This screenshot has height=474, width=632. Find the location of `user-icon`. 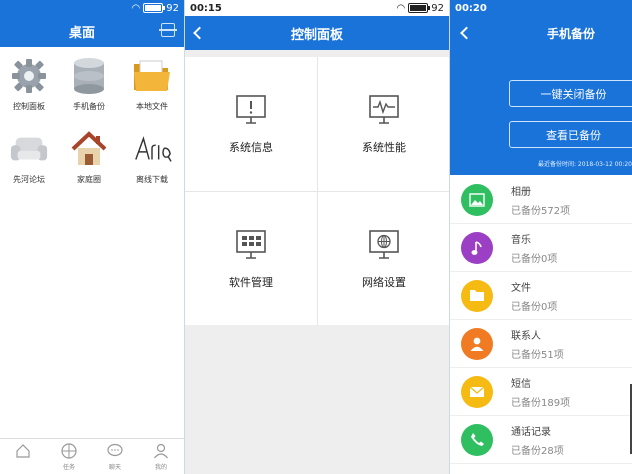

user-icon is located at coordinates (161, 451).